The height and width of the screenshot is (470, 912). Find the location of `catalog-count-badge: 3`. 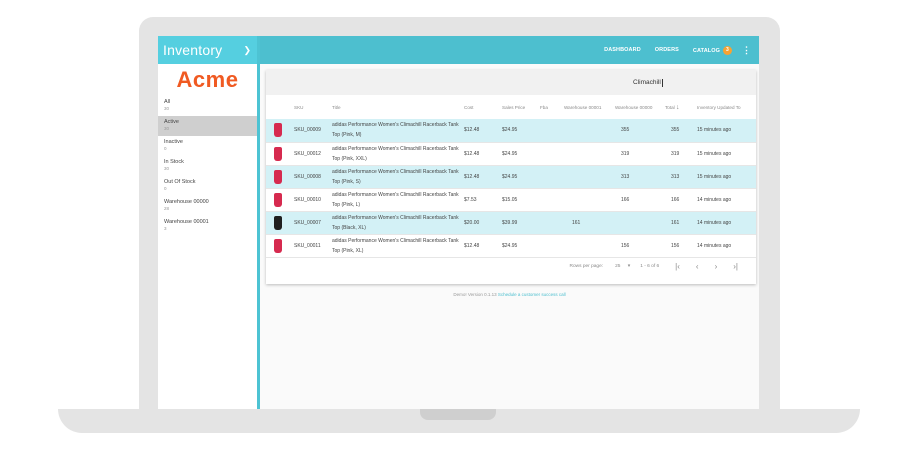

catalog-count-badge: 3 is located at coordinates (727, 50).